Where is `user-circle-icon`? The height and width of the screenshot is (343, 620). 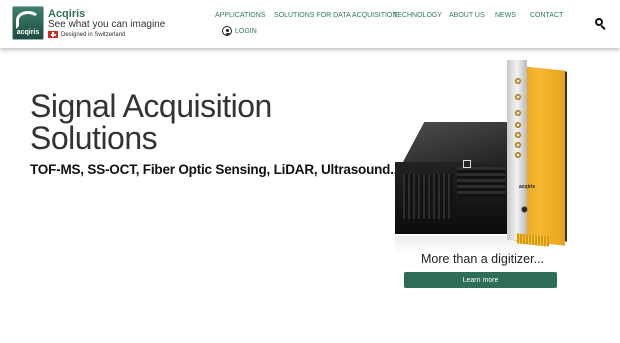 user-circle-icon is located at coordinates (227, 31).